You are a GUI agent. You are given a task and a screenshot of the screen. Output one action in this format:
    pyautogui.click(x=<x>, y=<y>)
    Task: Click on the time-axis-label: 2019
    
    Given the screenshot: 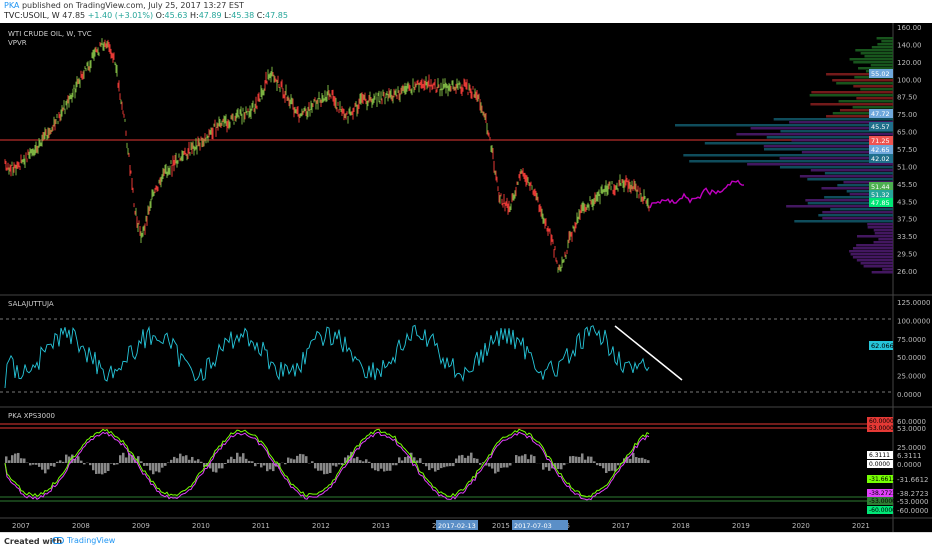 What is the action you would take?
    pyautogui.click(x=741, y=526)
    